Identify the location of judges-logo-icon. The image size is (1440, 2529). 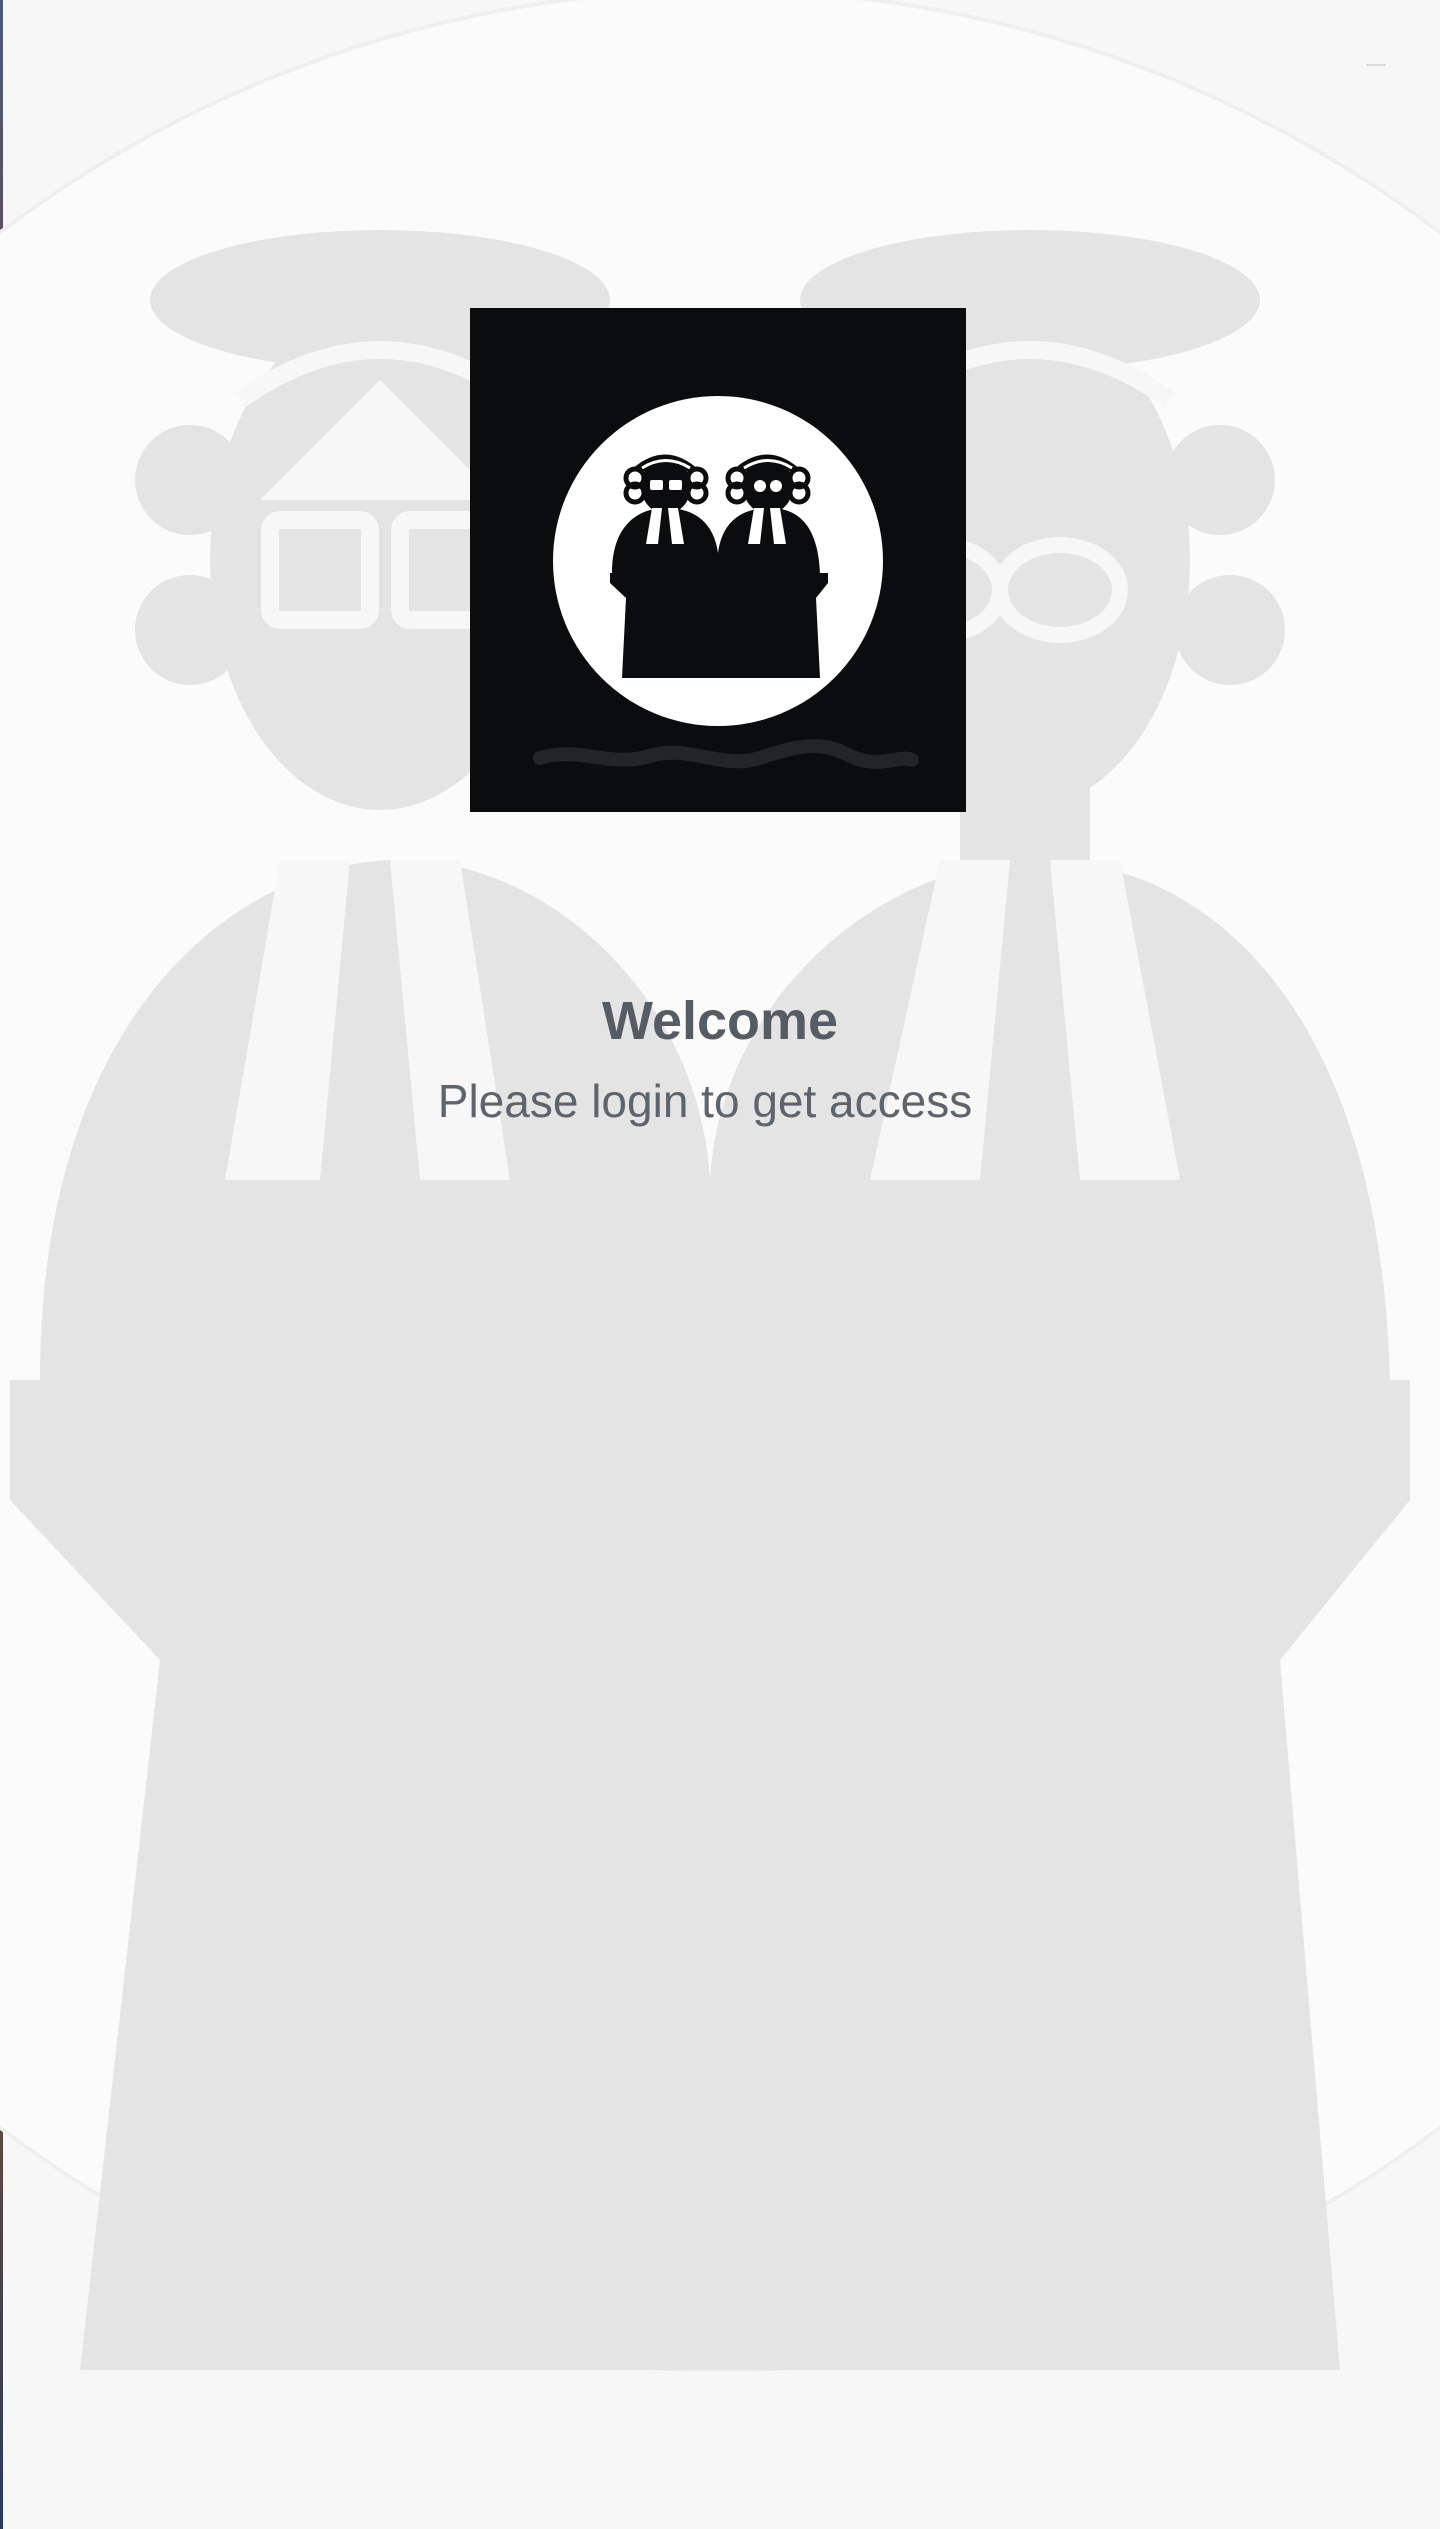
(726, 582).